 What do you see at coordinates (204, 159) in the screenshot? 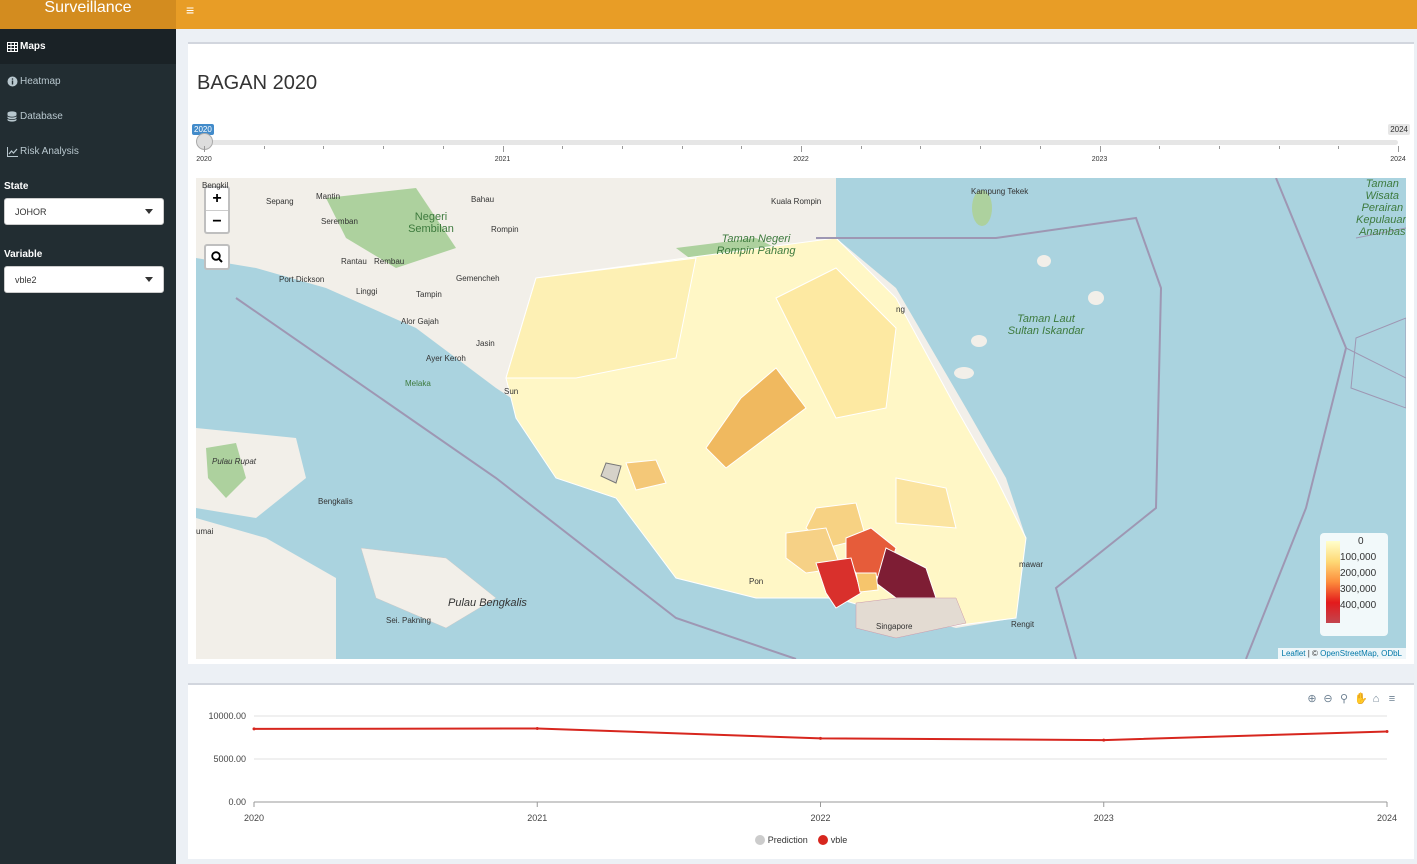
I see `slider-tick-label: 2020` at bounding box center [204, 159].